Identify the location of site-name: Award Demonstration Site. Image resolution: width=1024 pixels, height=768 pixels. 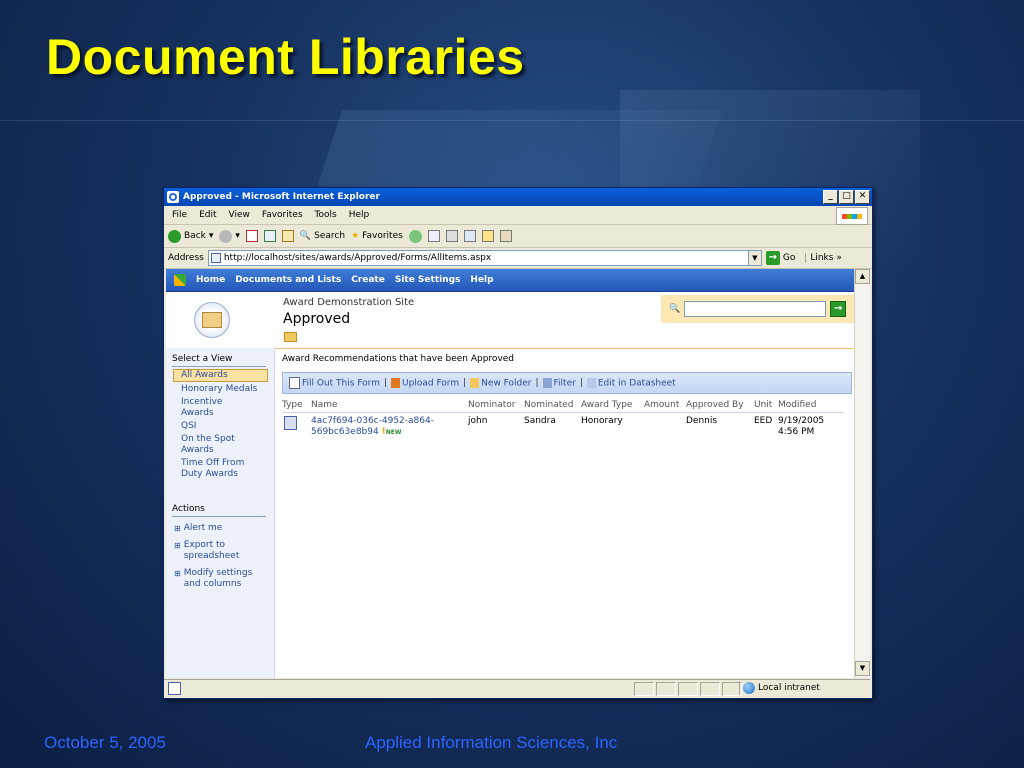
(348, 302).